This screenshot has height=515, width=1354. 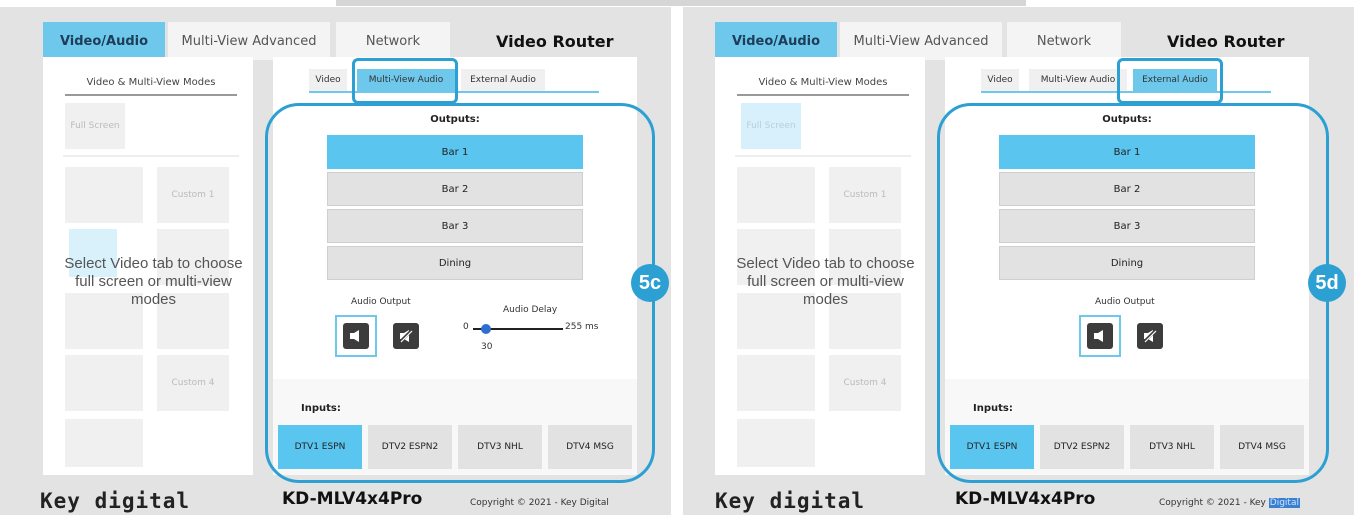 I want to click on callout-badge: 5c, so click(x=650, y=283).